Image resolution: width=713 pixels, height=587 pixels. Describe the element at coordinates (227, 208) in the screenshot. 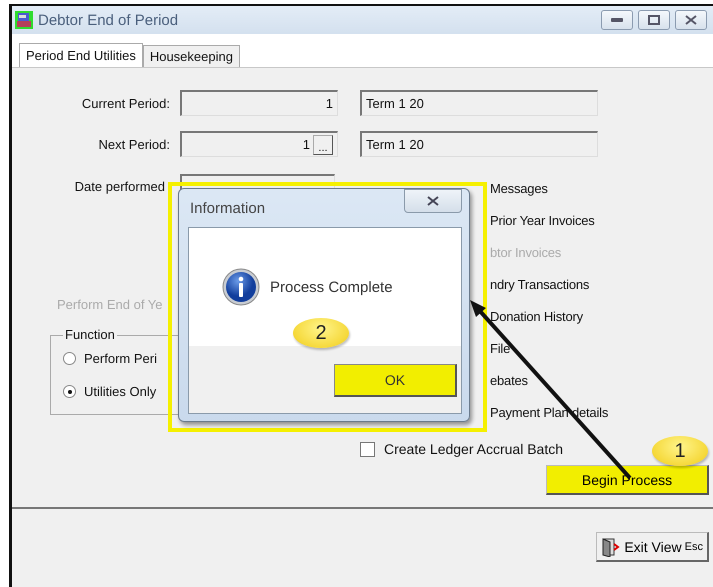

I see `dialog-title: Information` at that location.